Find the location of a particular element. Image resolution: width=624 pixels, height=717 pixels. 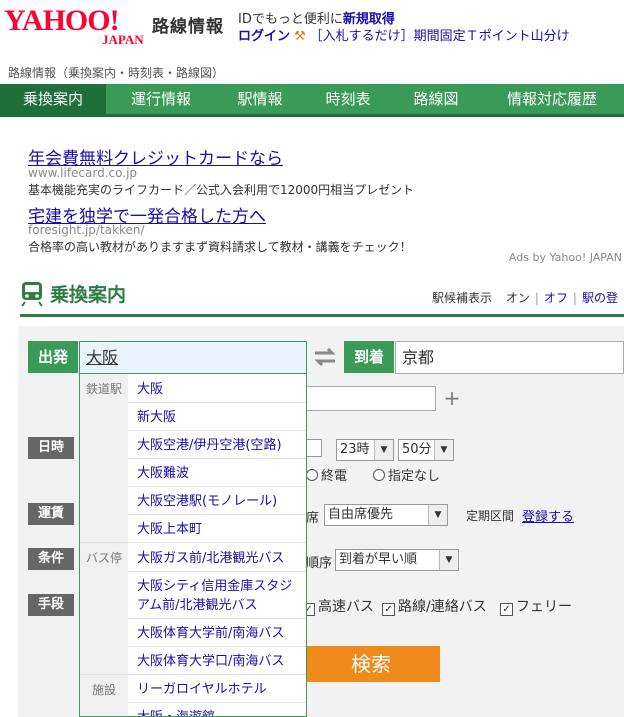

tab-station: 駅情報 is located at coordinates (260, 99).